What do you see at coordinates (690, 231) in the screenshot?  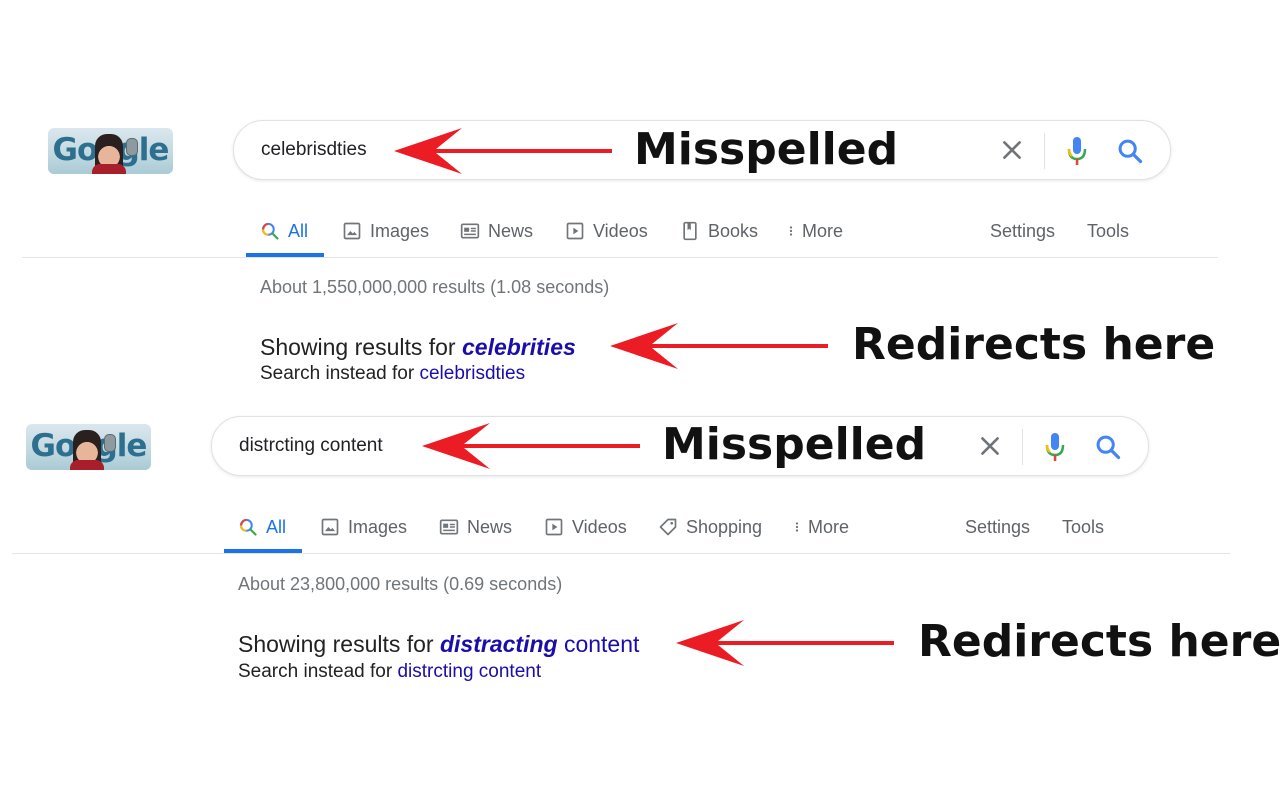 I see `book-icon` at bounding box center [690, 231].